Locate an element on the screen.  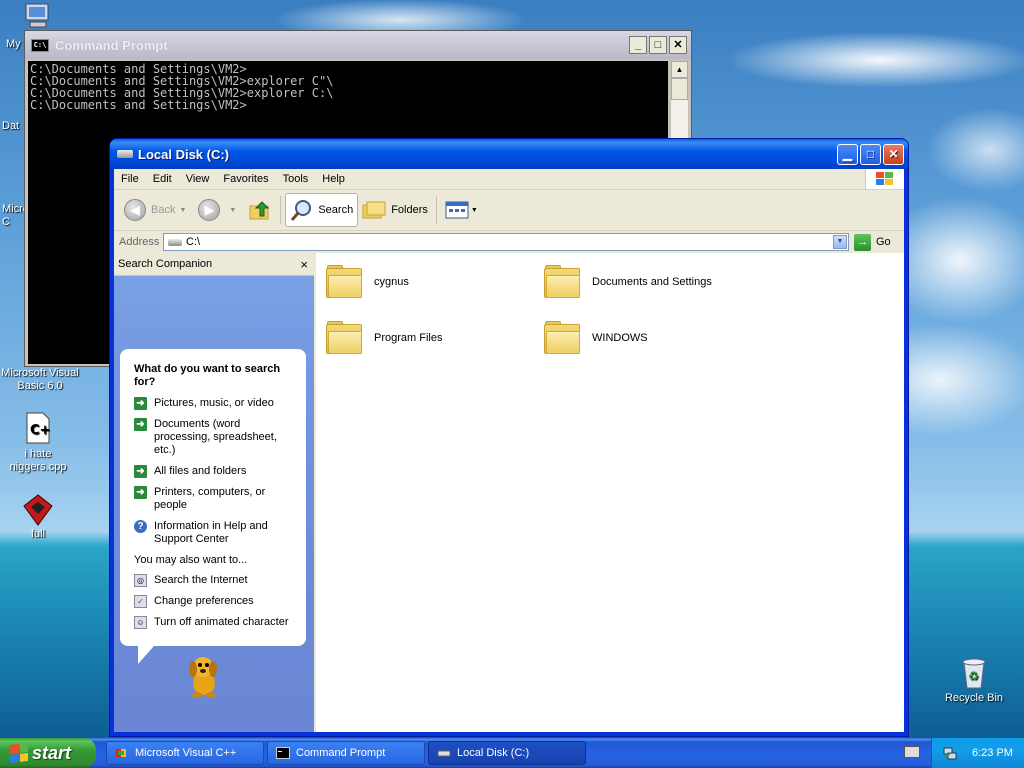
taskbar-item-command-prompt: Command Prompt is located at coordinates (346, 753).